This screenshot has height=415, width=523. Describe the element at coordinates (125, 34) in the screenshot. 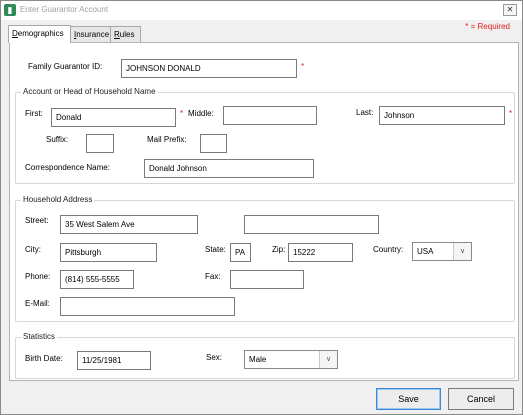

I see `tab-rules: Rules` at that location.